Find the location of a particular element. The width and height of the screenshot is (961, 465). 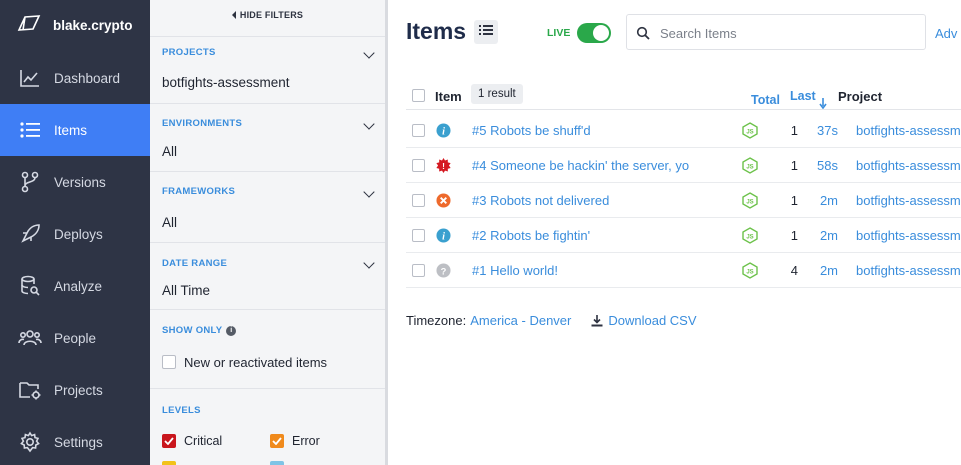

nav-item-dashboard: Dashboard is located at coordinates (75, 78).